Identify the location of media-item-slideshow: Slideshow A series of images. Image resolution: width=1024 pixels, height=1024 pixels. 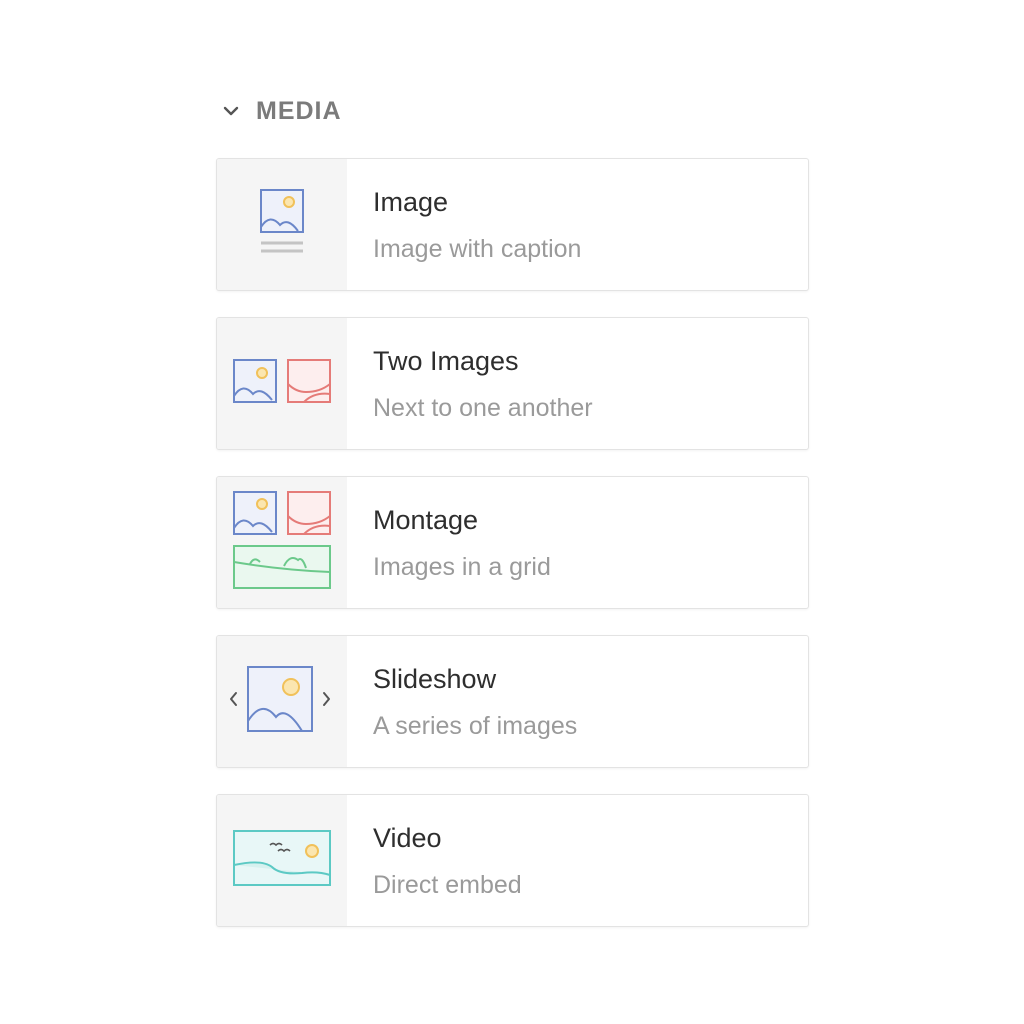
(512, 701).